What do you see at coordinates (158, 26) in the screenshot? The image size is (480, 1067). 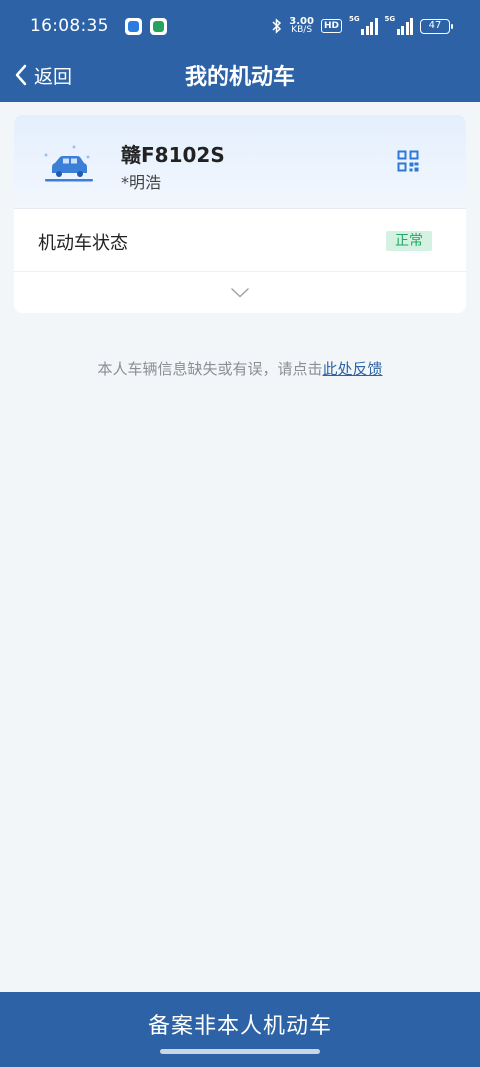 I see `home-app-icon` at bounding box center [158, 26].